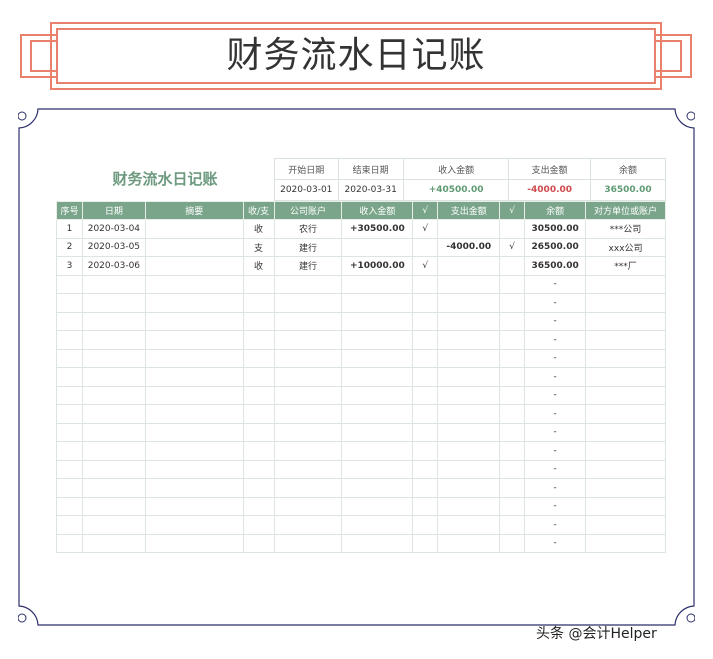 The width and height of the screenshot is (713, 659). What do you see at coordinates (377, 229) in the screenshot?
I see `table-cell: +30500.00` at bounding box center [377, 229].